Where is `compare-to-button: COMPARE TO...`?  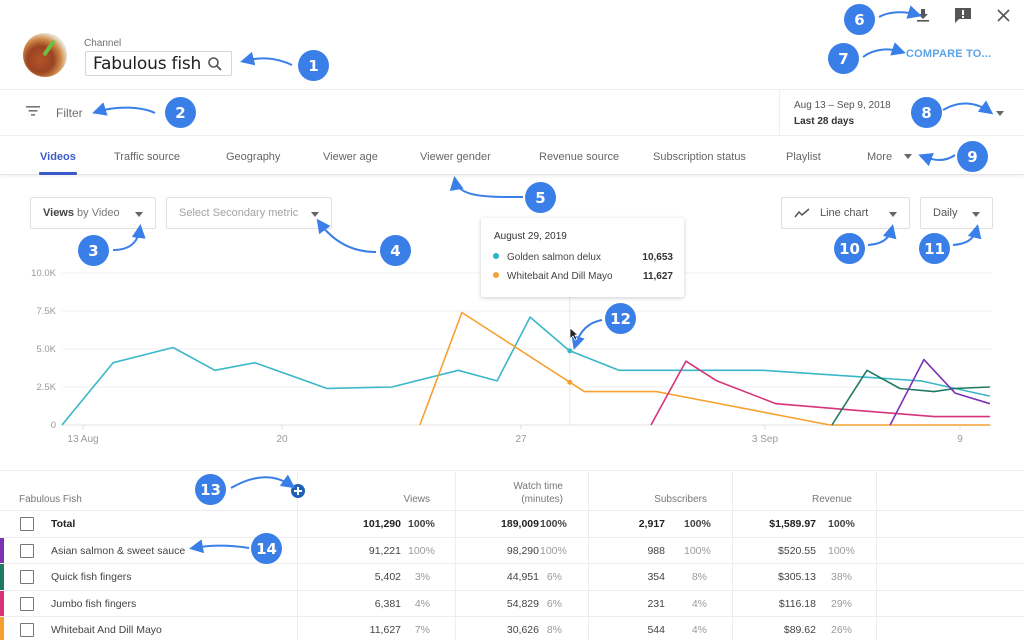
compare-to-button: COMPARE TO... is located at coordinates (948, 54).